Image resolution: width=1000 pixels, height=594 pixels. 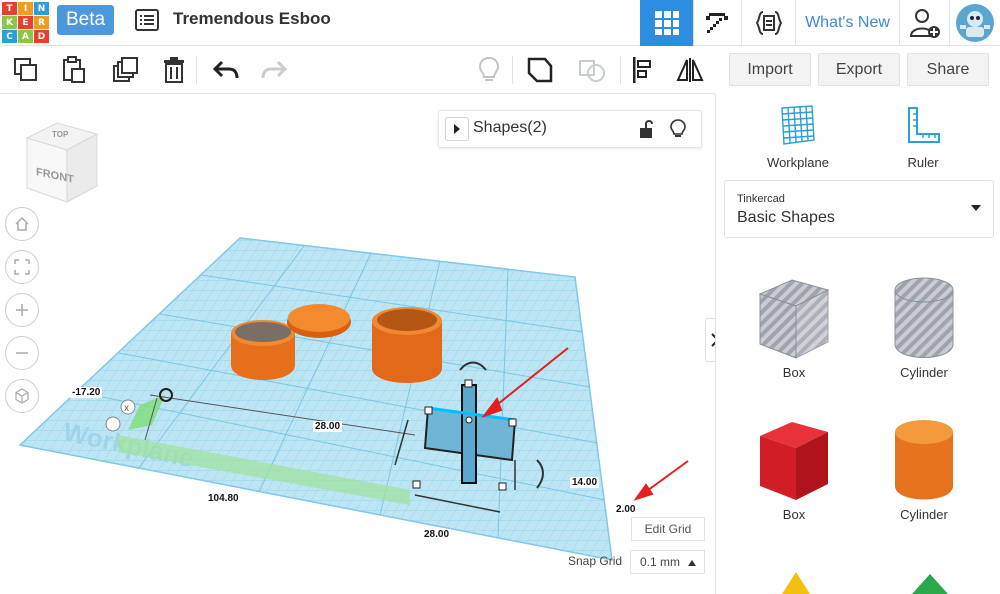 I want to click on box-striped-icon, so click(x=794, y=319).